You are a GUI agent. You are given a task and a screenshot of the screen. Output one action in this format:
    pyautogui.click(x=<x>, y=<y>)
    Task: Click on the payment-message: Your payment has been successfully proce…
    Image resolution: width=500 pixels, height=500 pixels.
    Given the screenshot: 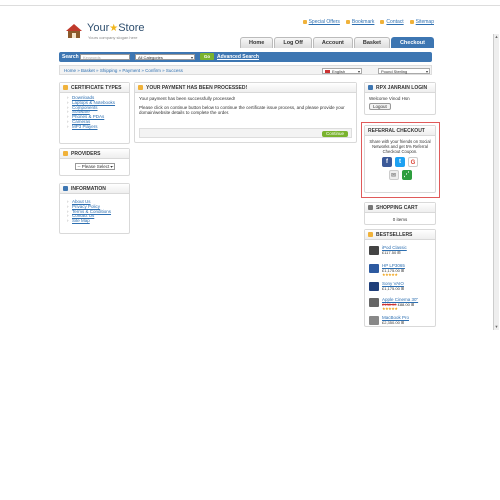 What is the action you would take?
    pyautogui.click(x=245, y=106)
    